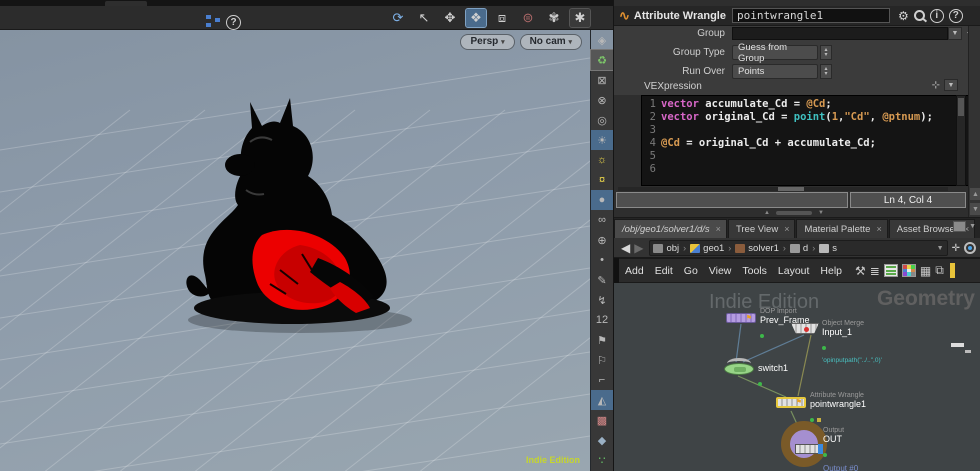 This screenshot has width=980, height=471. What do you see at coordinates (821, 407) in the screenshot?
I see `node-pointwrangle1: ⚑ Attribute Wrangle pointwrangle1` at bounding box center [821, 407].